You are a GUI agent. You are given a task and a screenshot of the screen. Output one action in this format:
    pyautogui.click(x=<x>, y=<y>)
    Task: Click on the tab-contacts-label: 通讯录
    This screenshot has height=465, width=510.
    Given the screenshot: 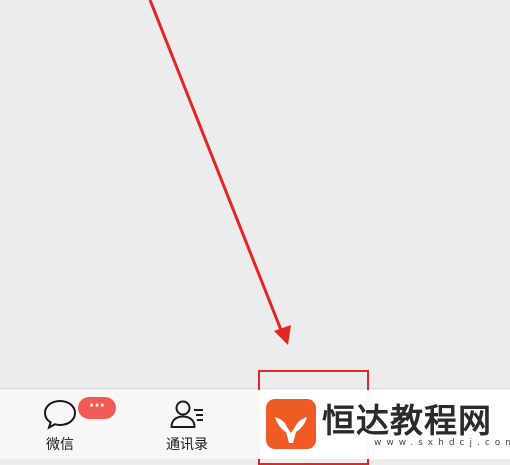 What is the action you would take?
    pyautogui.click(x=187, y=445)
    